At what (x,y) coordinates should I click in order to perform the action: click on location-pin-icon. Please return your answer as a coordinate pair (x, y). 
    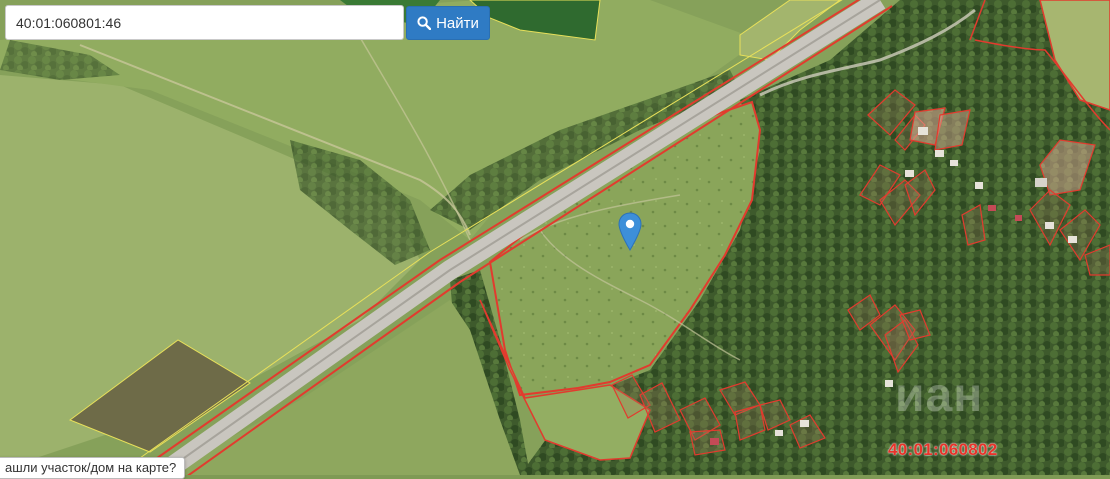
    Looking at the image, I should click on (630, 232).